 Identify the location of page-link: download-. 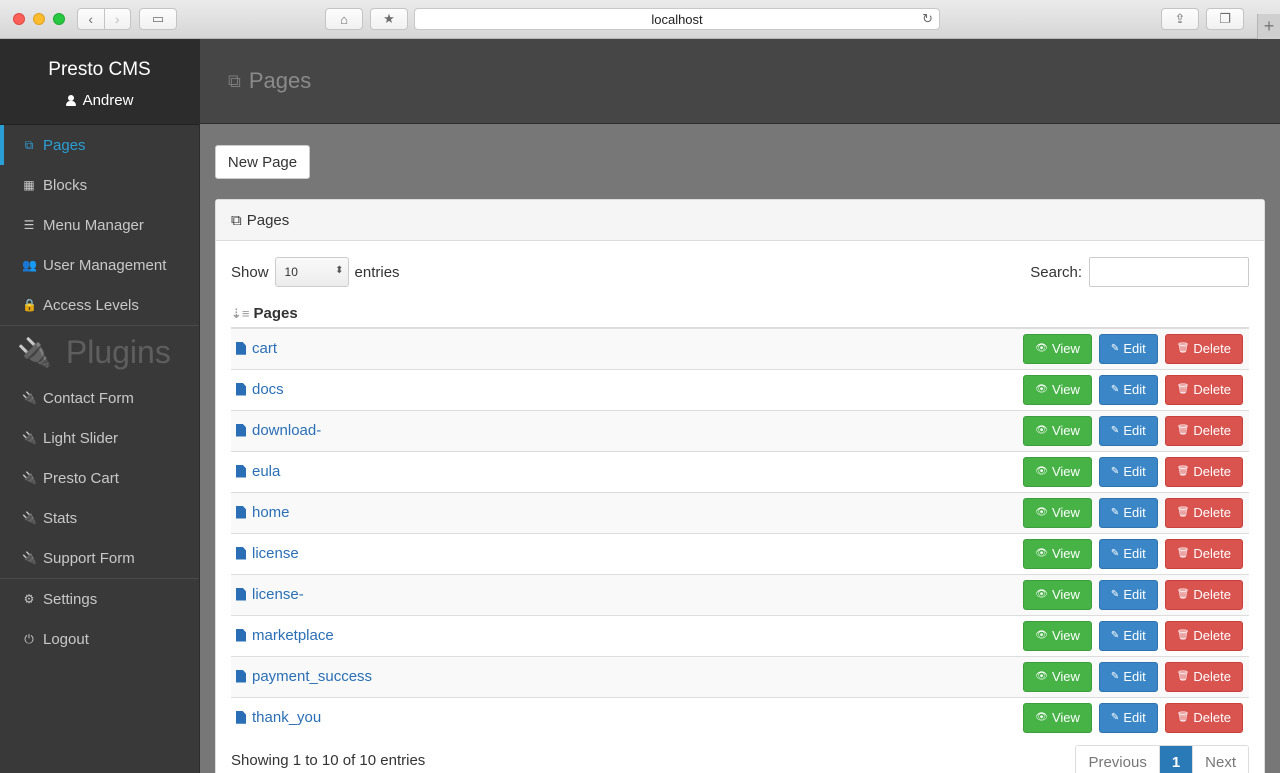
(278, 430).